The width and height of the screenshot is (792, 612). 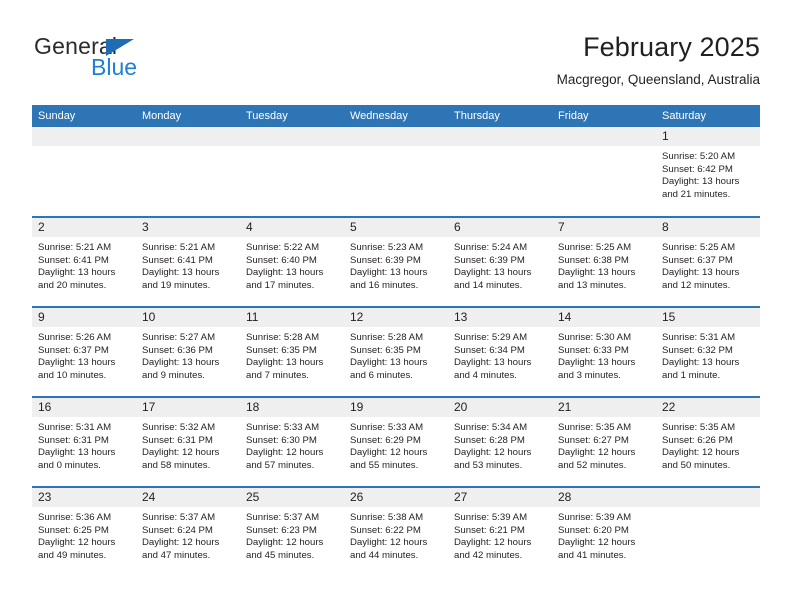 What do you see at coordinates (708, 136) in the screenshot?
I see `day-number: 1` at bounding box center [708, 136].